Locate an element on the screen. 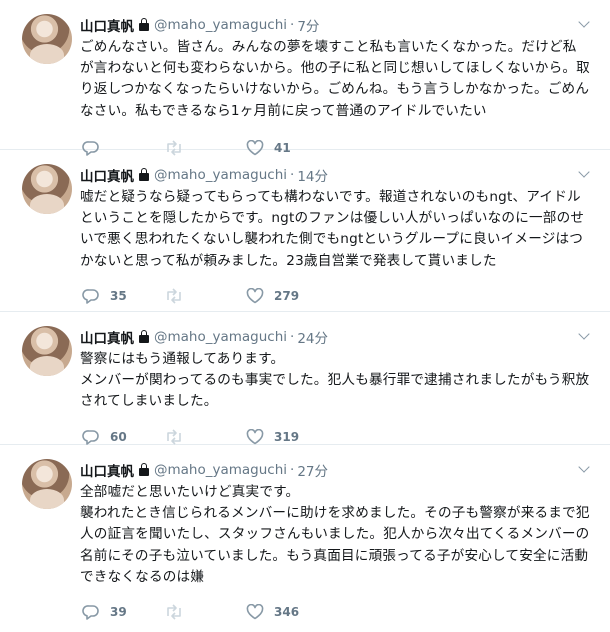 This screenshot has height=632, width=610. tweet-header: 山口真帆 @maho_yamaguchi · 27分 is located at coordinates (337, 470).